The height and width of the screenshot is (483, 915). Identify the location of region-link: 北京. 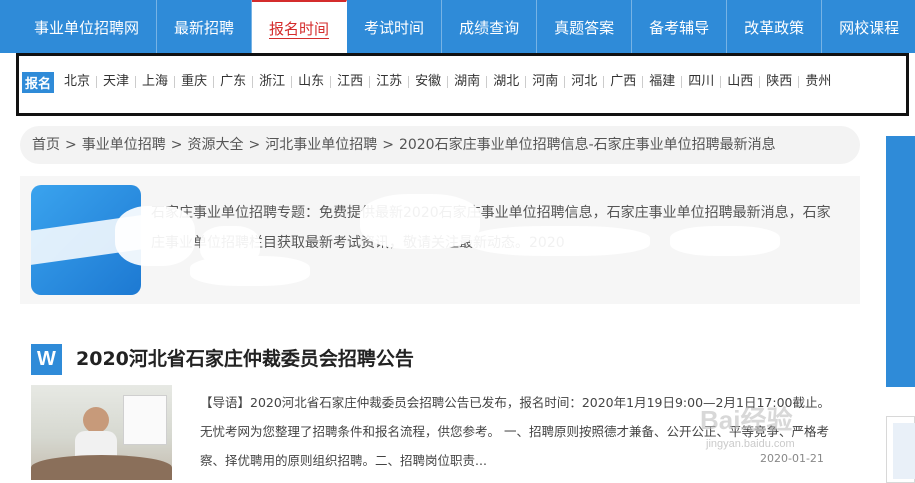
(78, 81).